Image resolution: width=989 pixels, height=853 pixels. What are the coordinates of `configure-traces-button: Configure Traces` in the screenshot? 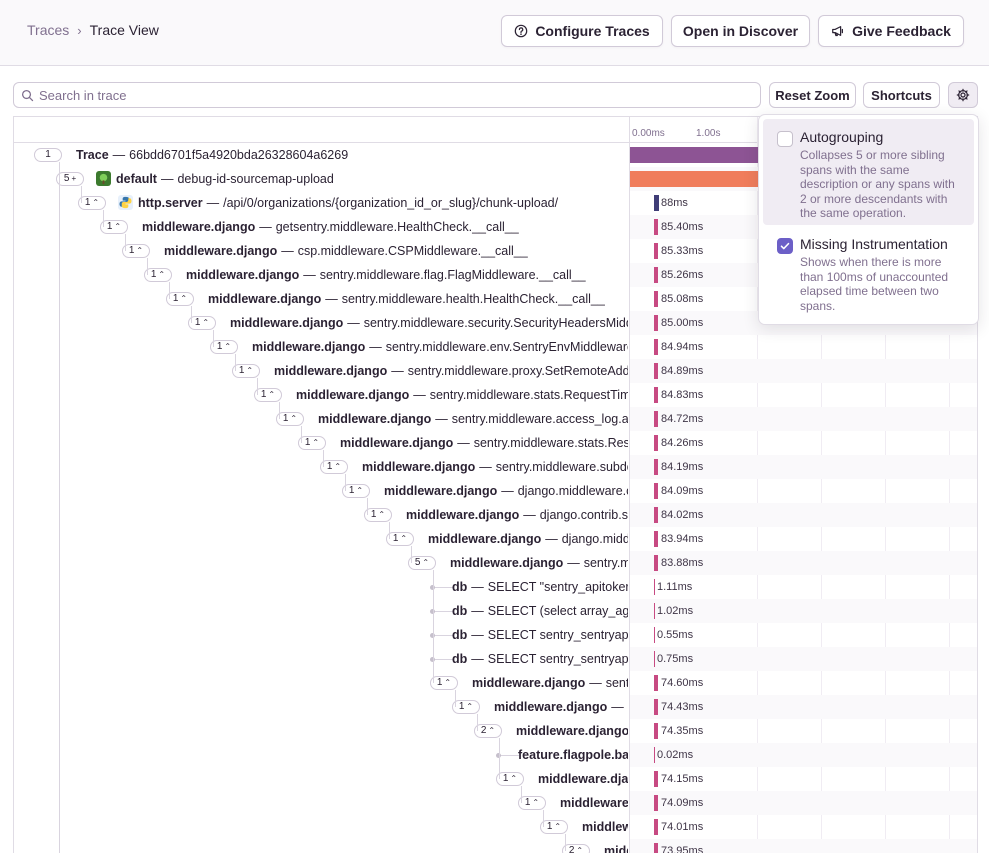 It's located at (582, 31).